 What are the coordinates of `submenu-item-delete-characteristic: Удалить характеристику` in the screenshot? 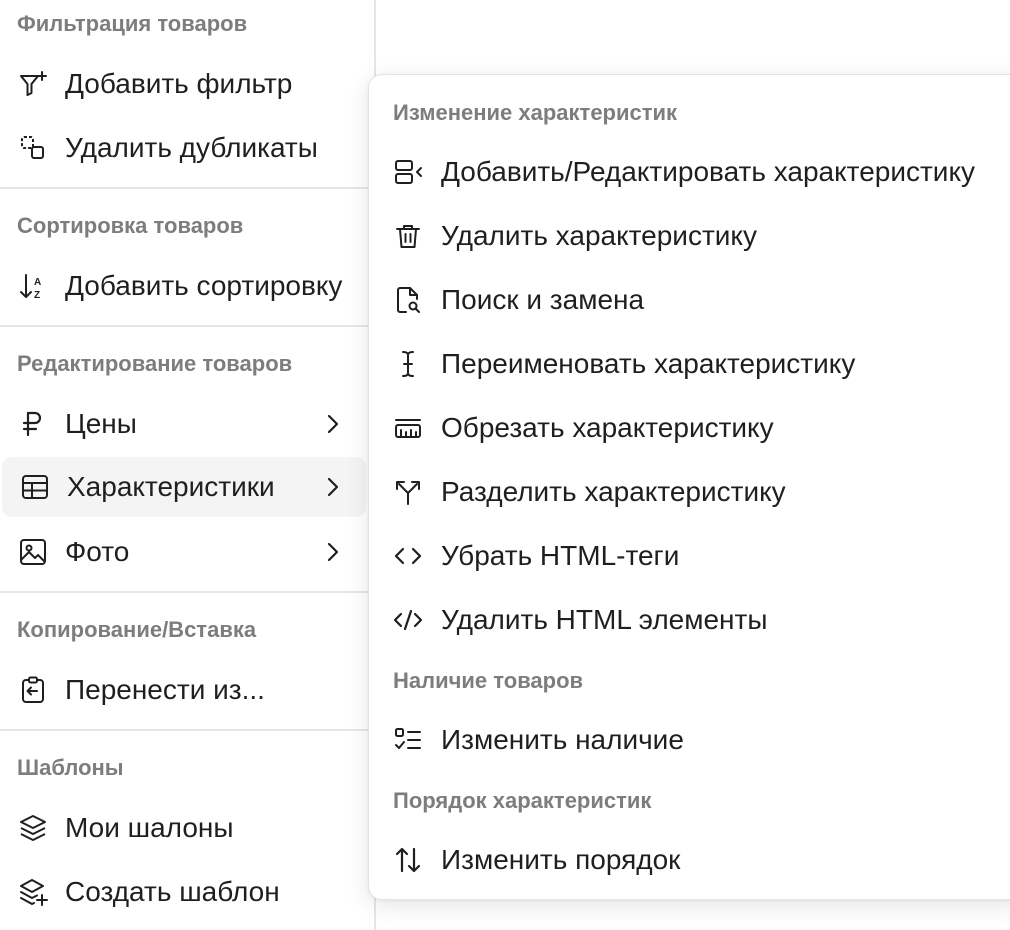 It's located at (689, 236).